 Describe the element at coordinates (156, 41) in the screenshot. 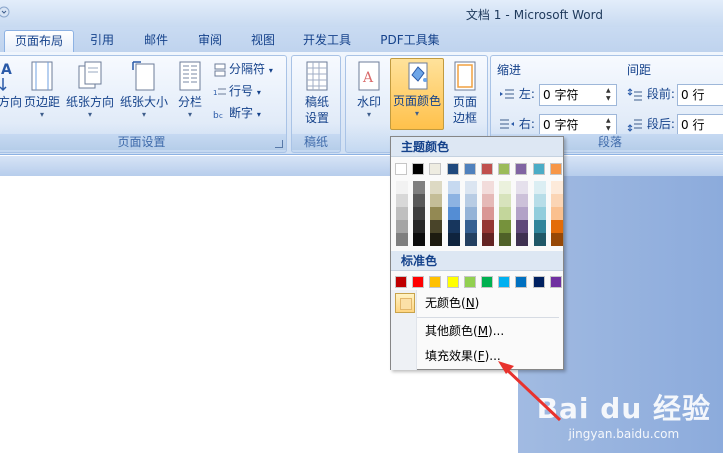

I see `tab-mailings: 邮件` at that location.